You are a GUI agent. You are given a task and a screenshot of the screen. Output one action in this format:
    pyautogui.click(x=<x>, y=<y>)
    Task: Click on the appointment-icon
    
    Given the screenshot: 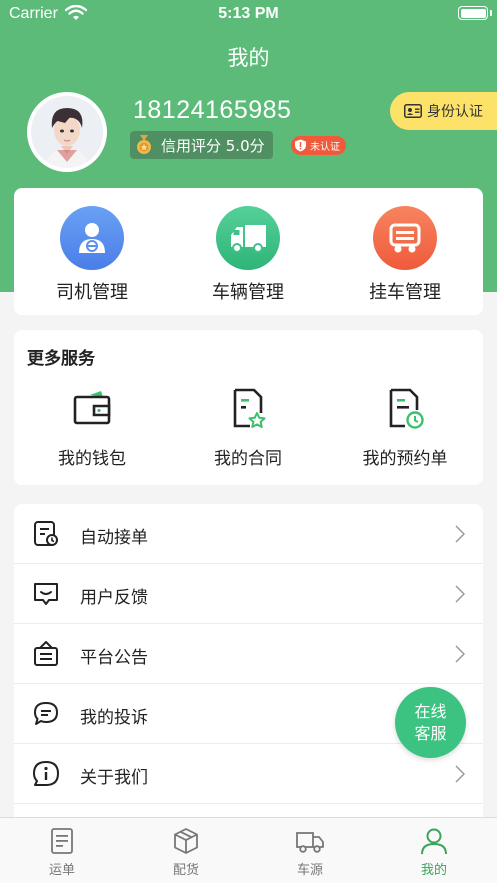 What is the action you would take?
    pyautogui.click(x=406, y=408)
    